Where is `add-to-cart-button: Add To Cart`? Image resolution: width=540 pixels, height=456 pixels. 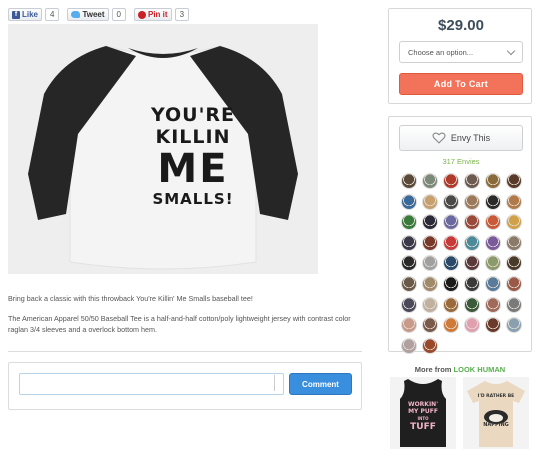
add-to-cart-button: Add To Cart is located at coordinates (461, 84).